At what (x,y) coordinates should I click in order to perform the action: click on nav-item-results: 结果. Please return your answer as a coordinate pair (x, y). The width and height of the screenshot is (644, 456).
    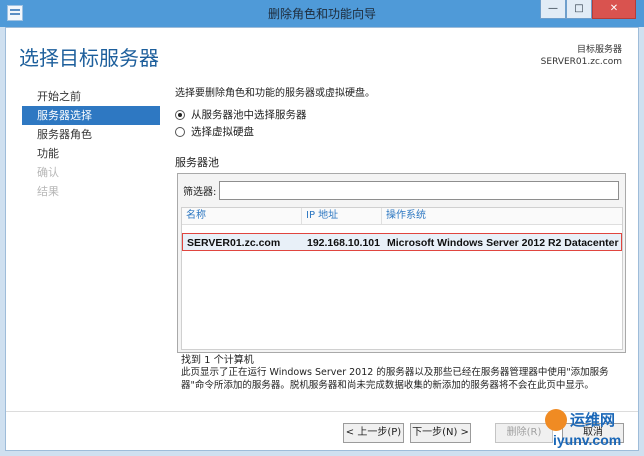
    Looking at the image, I should click on (48, 191).